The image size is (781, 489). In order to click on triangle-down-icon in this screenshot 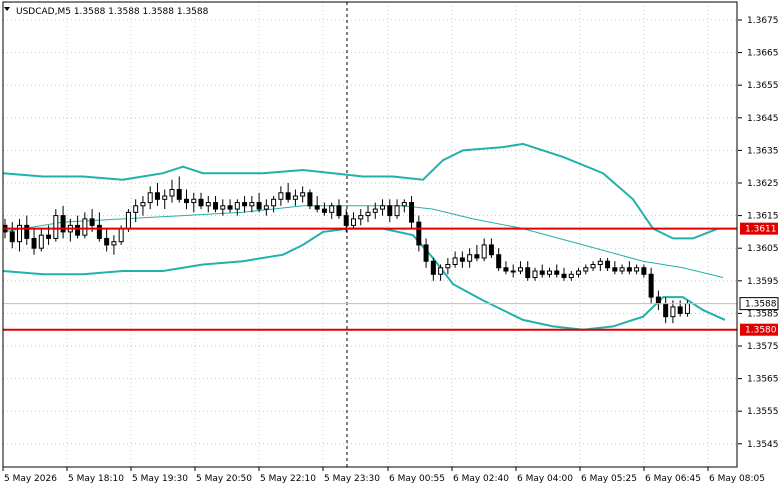, I will do `click(7, 9)`.